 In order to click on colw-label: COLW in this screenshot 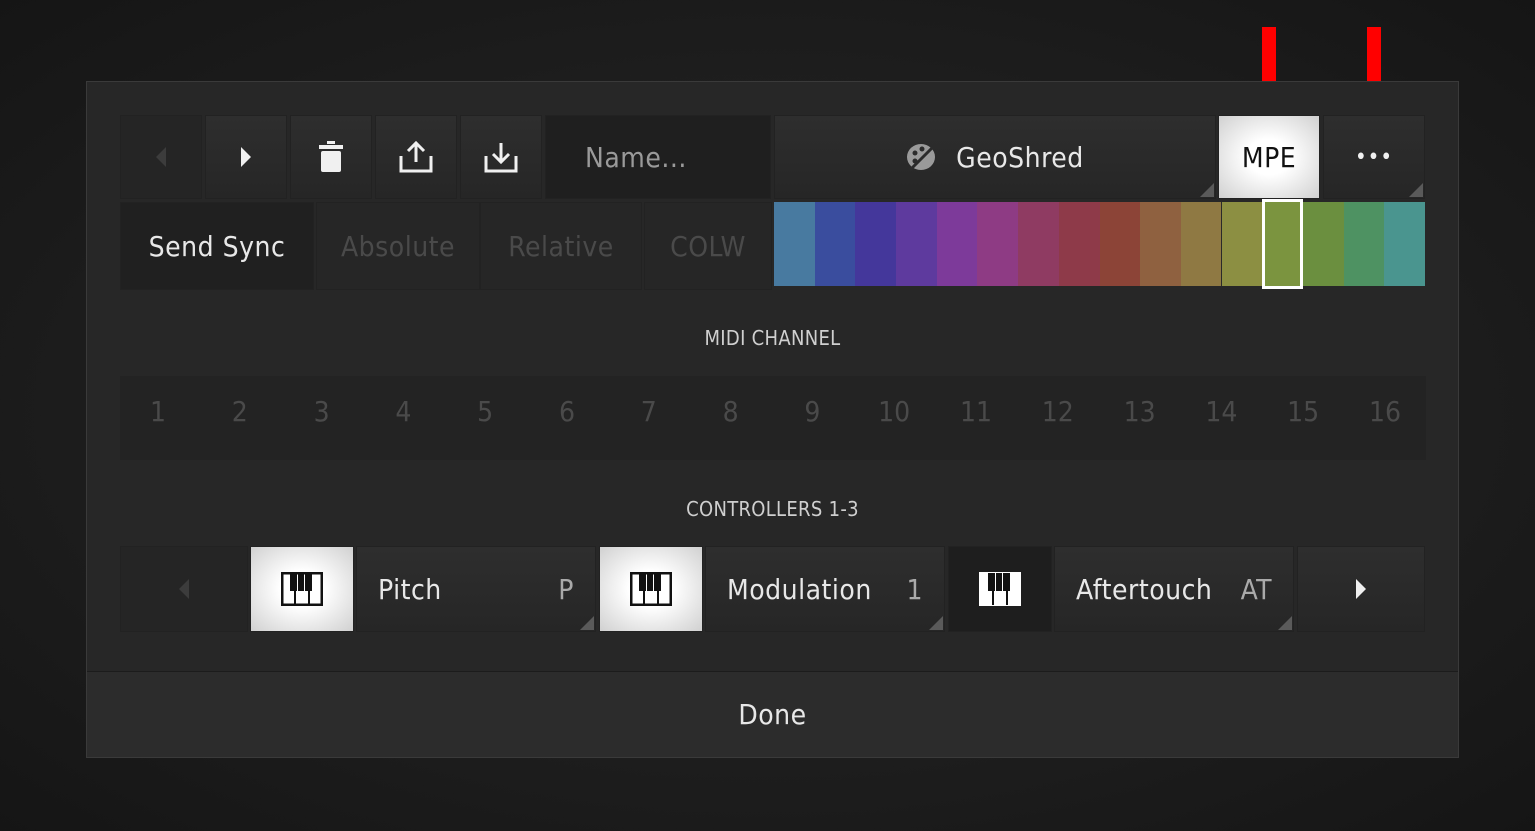, I will do `click(708, 246)`.